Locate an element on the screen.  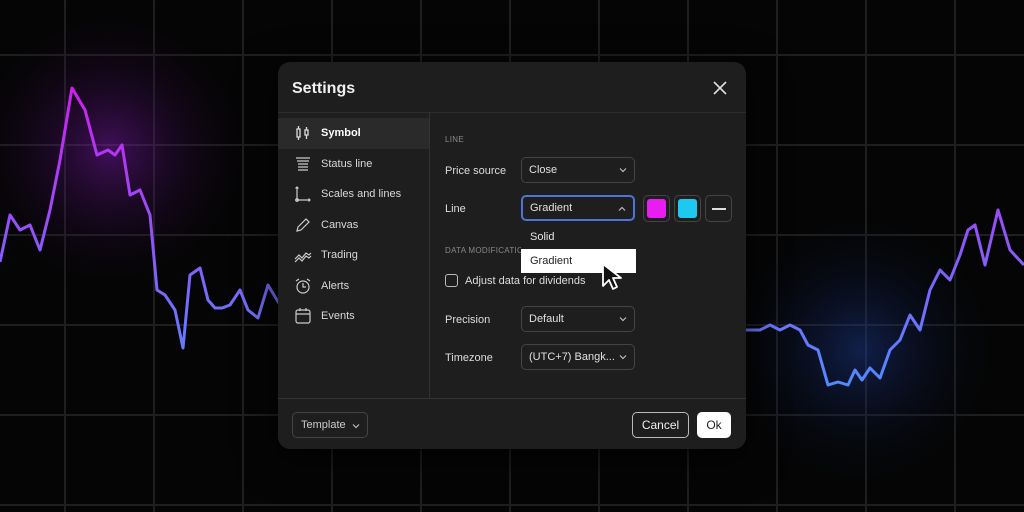
sidebar-divider is located at coordinates (429, 255).